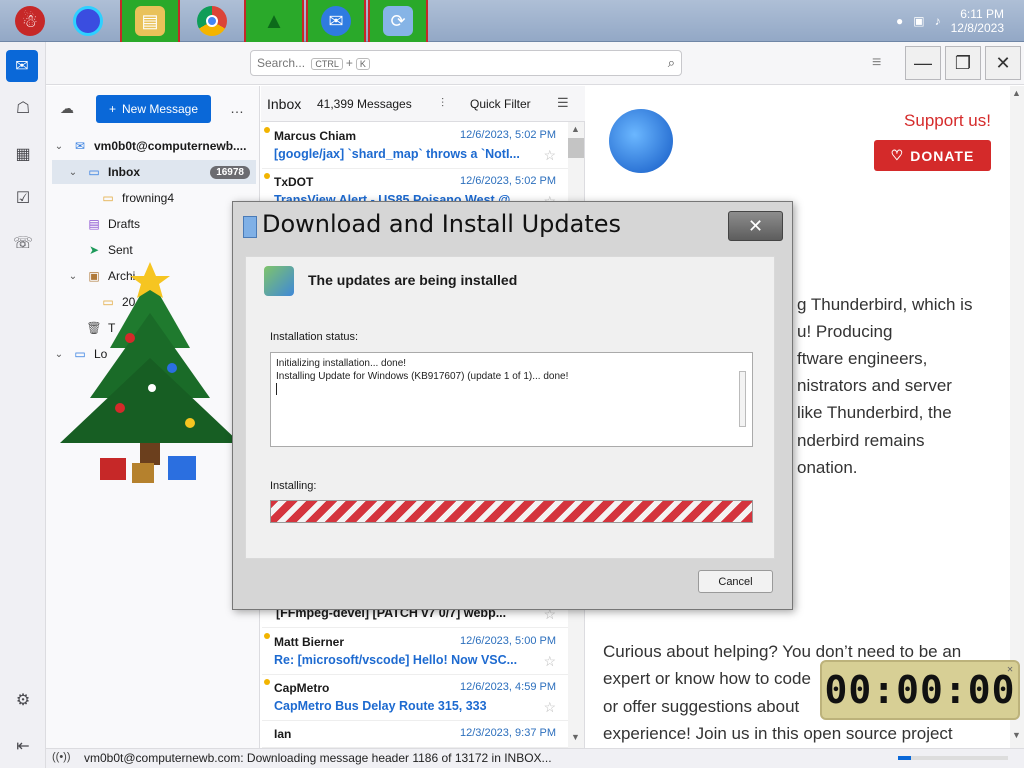 The width and height of the screenshot is (1024, 768). I want to click on countdown-timer: 00:00:00 ✕, so click(920, 690).